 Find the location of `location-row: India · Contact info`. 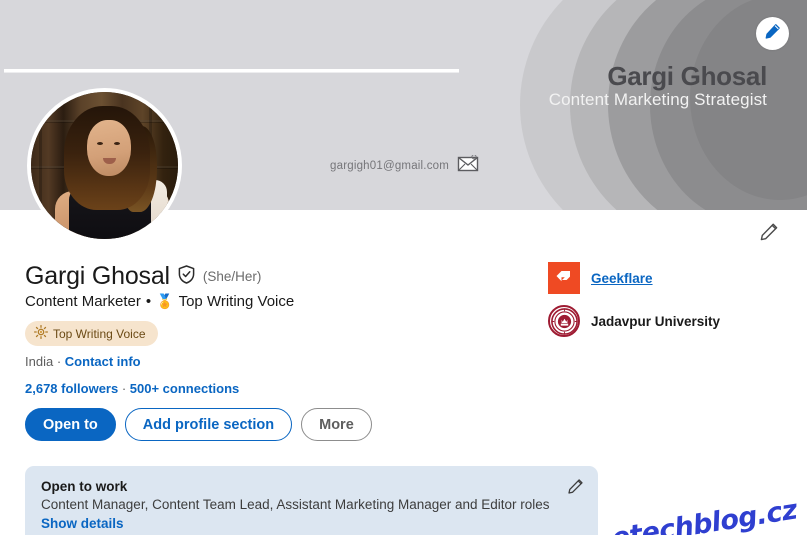

location-row: India · Contact info is located at coordinates (83, 361).